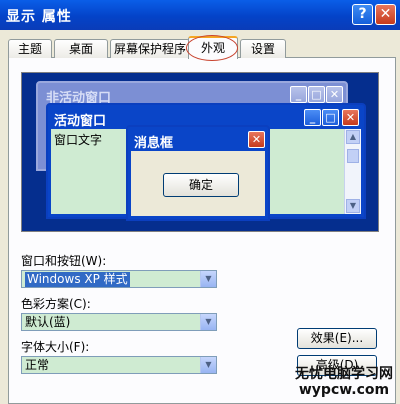  Describe the element at coordinates (200, 15) in the screenshot. I see `title-bar: 显示 属性 ? ✕` at that location.